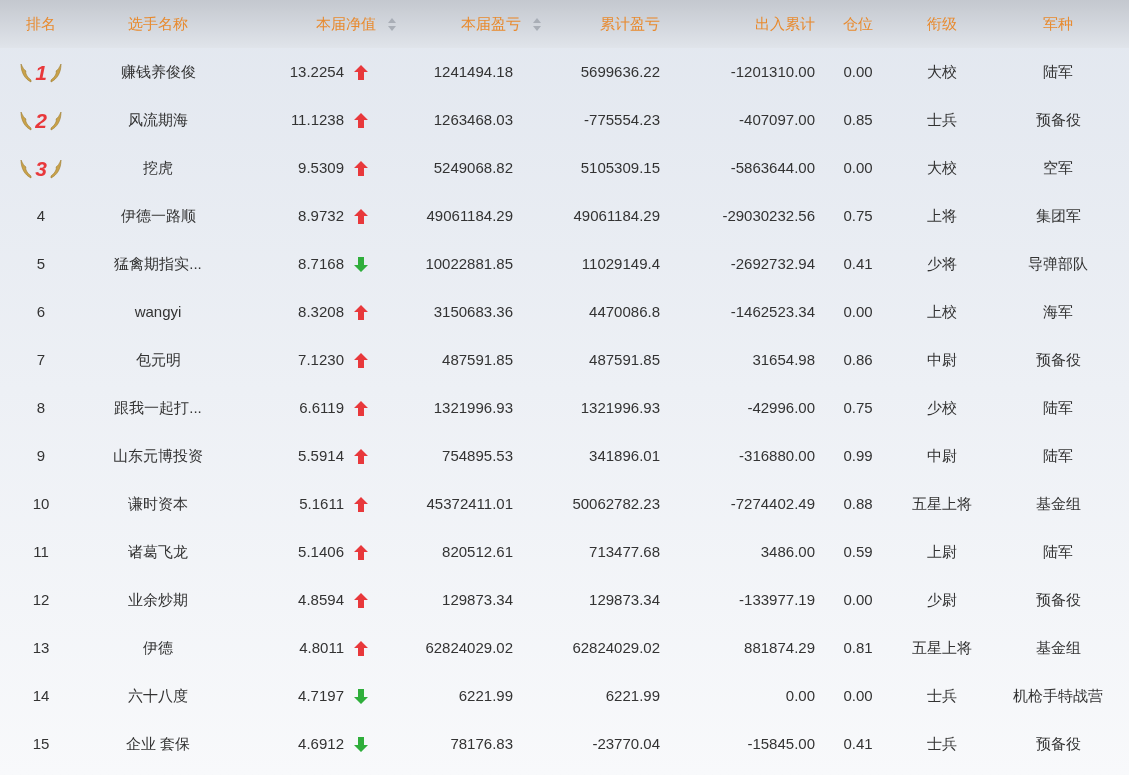  Describe the element at coordinates (158, 599) in the screenshot. I see `player-name: 业余炒期` at that location.